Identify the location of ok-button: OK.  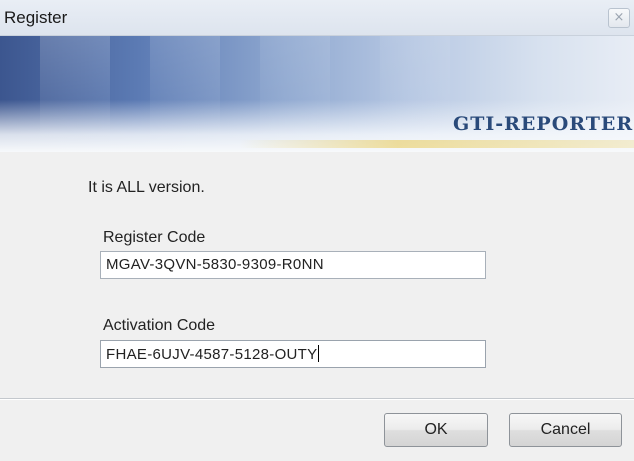
(436, 430).